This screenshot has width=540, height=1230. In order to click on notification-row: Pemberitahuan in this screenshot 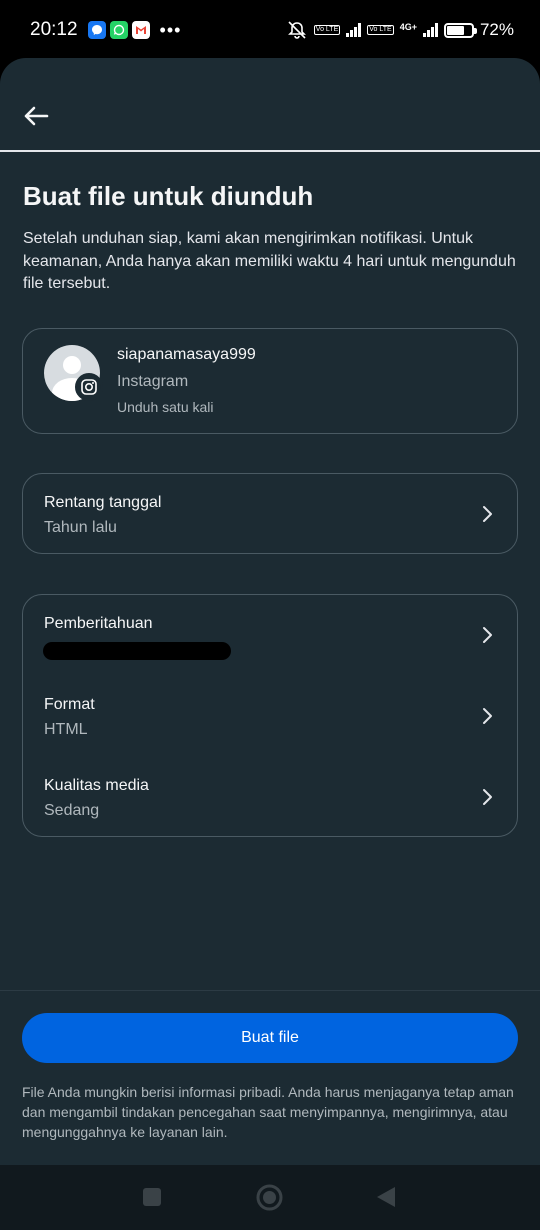, I will do `click(270, 635)`.